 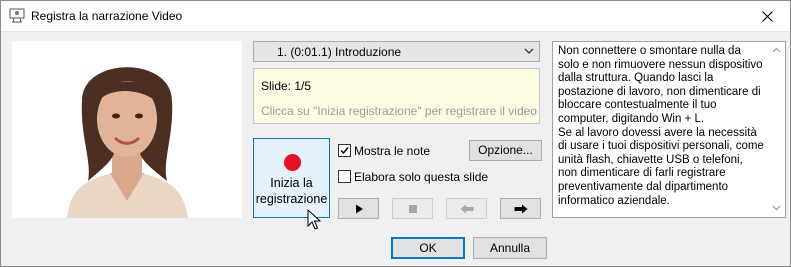 I want to click on chevron-down-icon, so click(x=529, y=51).